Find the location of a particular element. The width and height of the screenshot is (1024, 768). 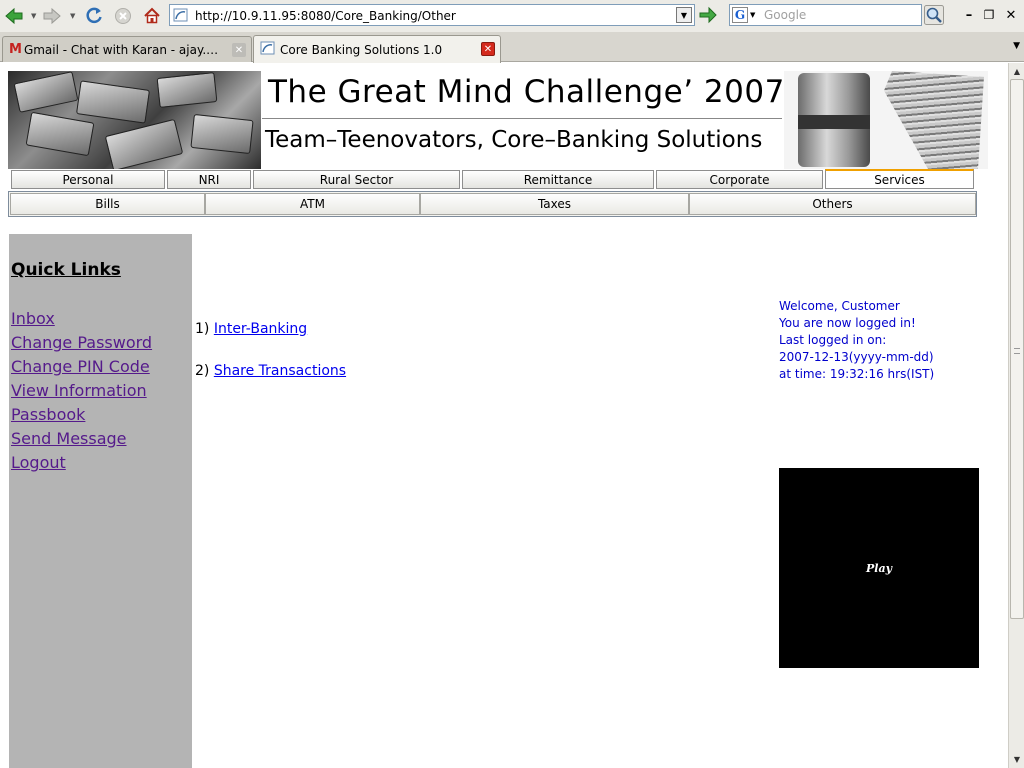

scrollbar-thumb is located at coordinates (1017, 349).